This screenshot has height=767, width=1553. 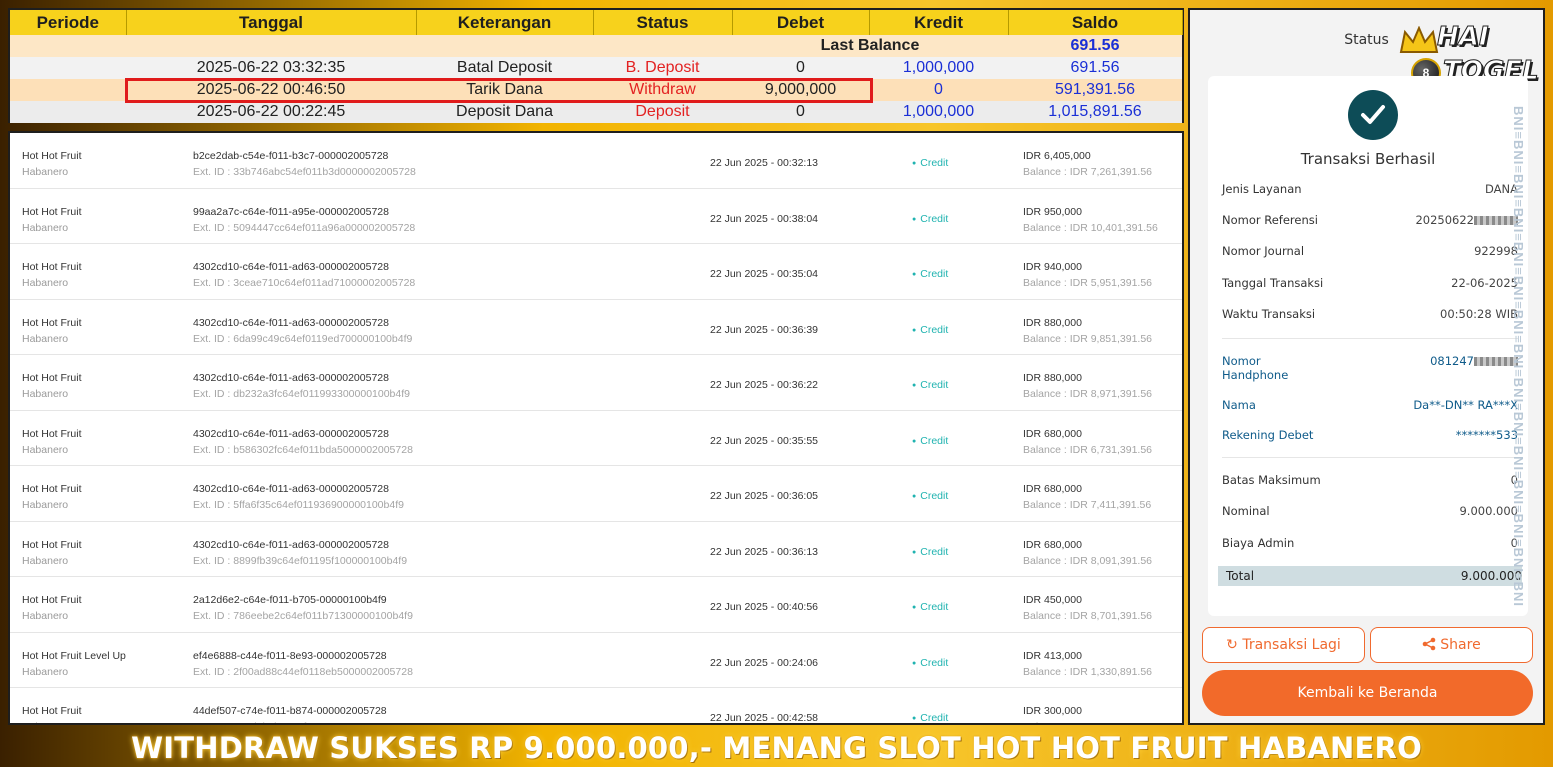 What do you see at coordinates (1057, 156) in the screenshot?
I see `transaction-amount: IDR 6,405,000` at bounding box center [1057, 156].